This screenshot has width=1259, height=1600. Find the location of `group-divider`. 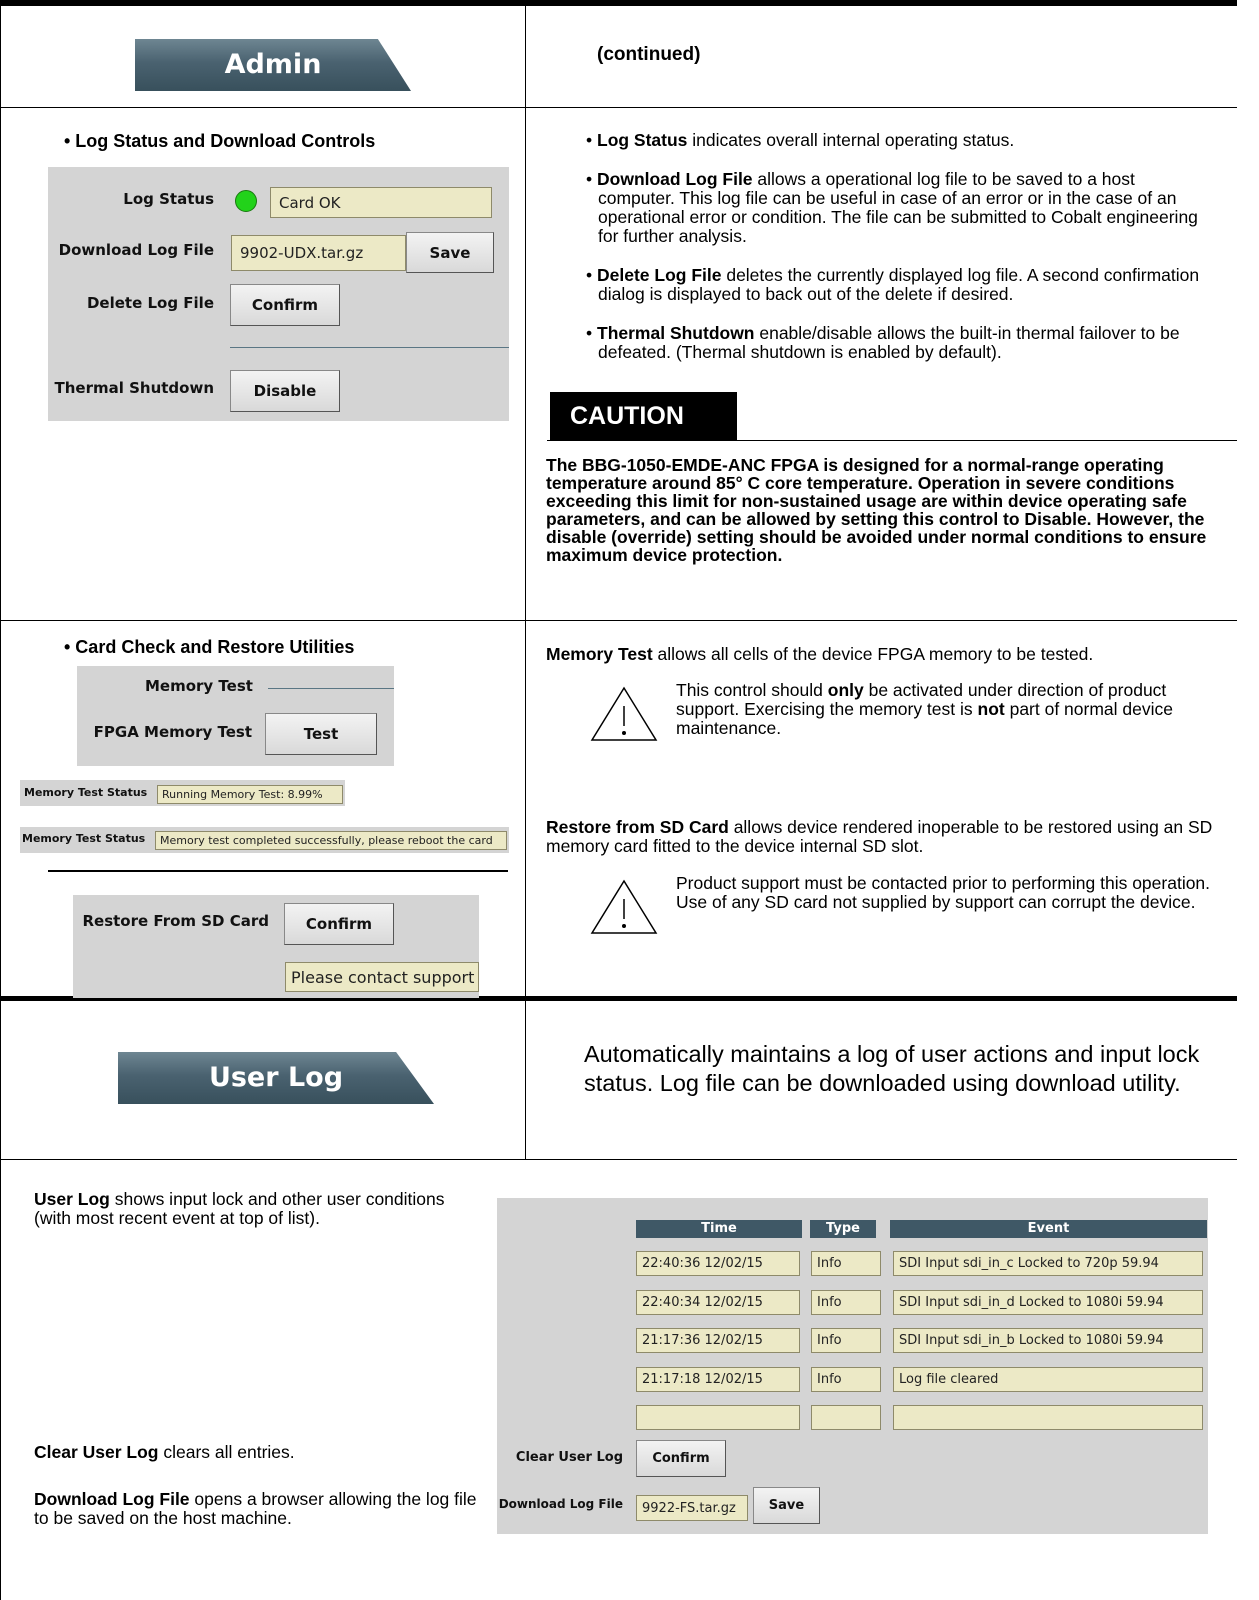

group-divider is located at coordinates (331, 688).